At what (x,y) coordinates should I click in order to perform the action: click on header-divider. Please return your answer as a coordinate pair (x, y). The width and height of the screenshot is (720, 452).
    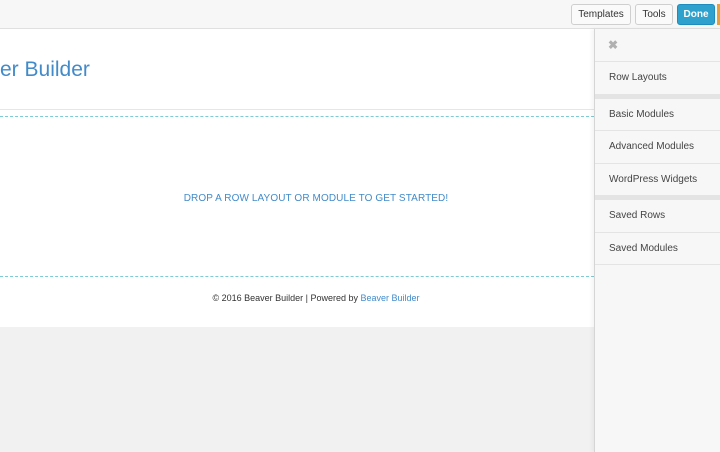
    Looking at the image, I should click on (297, 109).